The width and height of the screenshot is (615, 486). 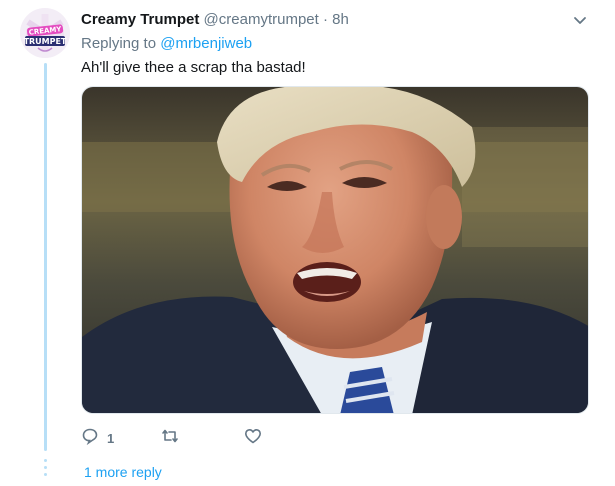 I want to click on chevron-down-icon, so click(x=580, y=20).